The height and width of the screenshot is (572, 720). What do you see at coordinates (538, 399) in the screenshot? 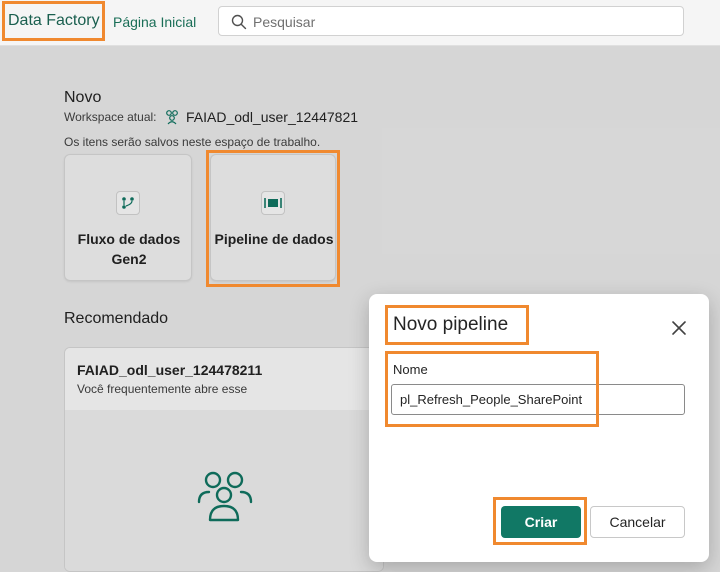
I see `pipeline-name-input` at bounding box center [538, 399].